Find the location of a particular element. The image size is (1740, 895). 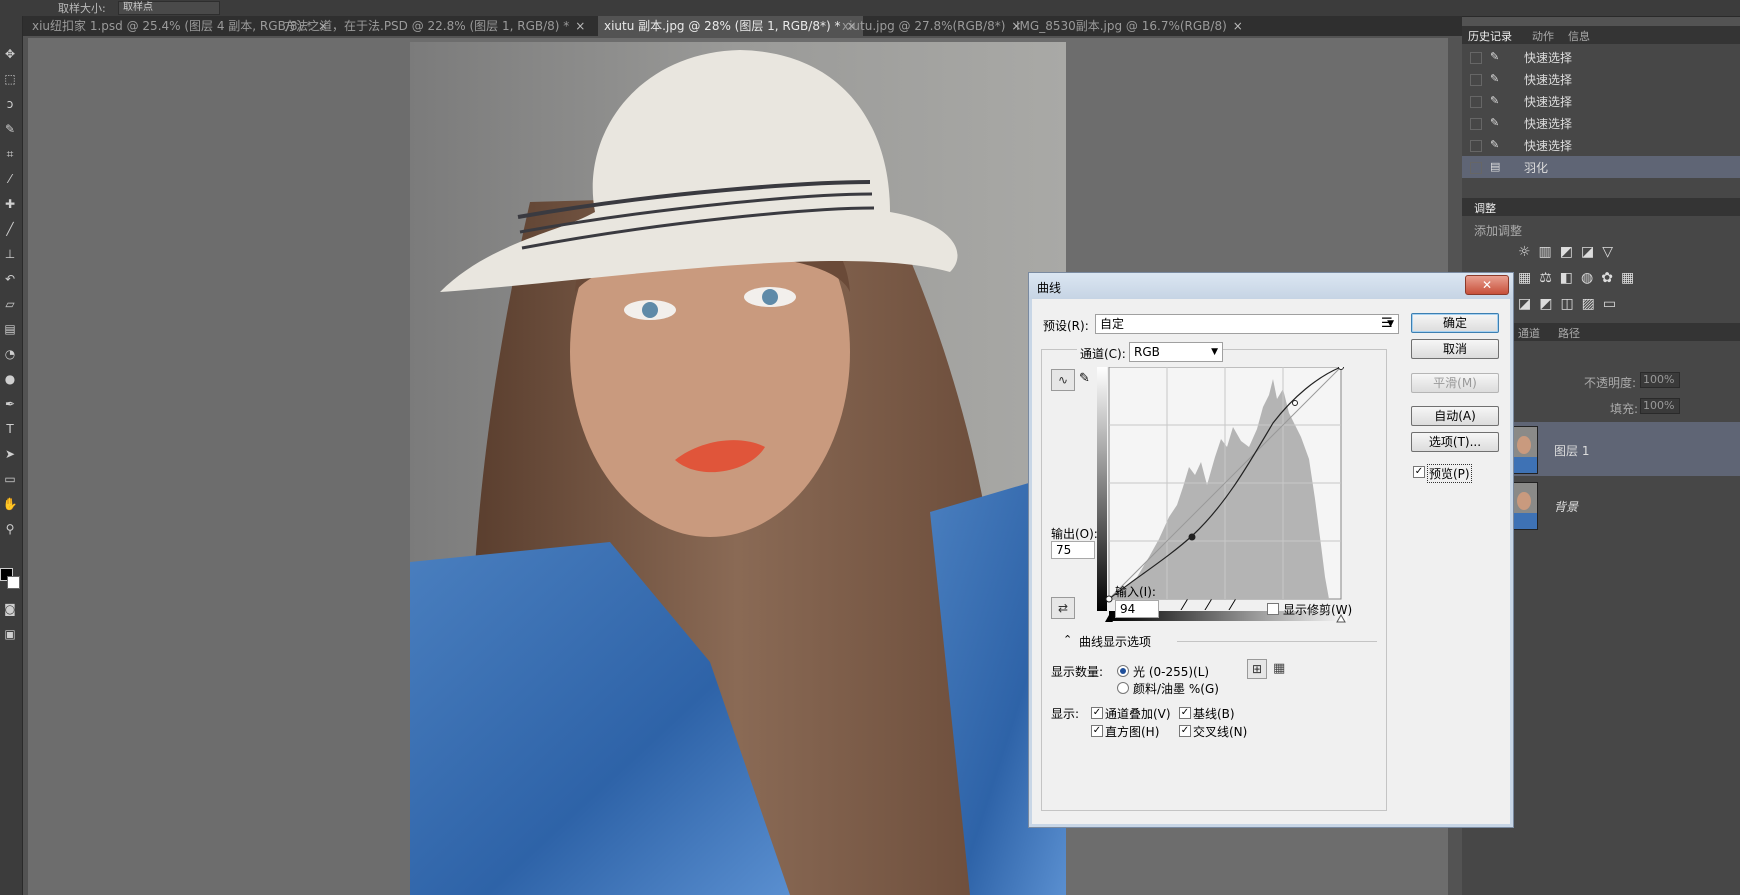

light-radio is located at coordinates (1123, 671).